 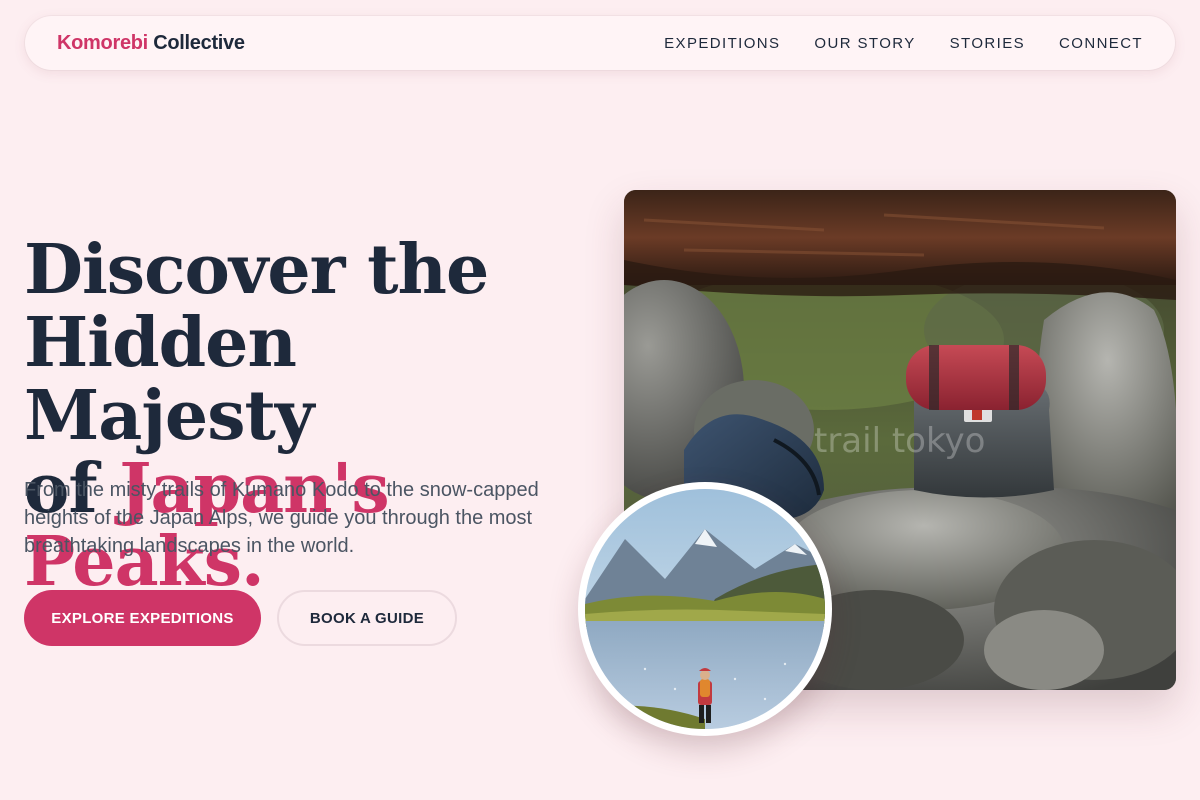 What do you see at coordinates (864, 43) in the screenshot?
I see `nav-link-our-story: OUR STORY` at bounding box center [864, 43].